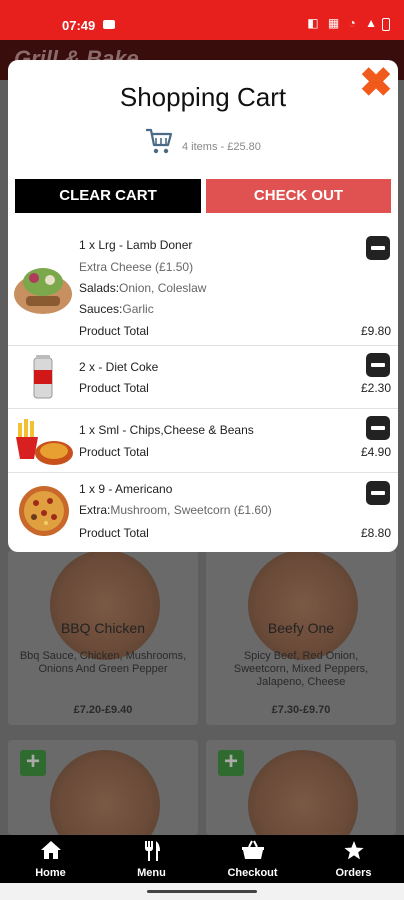 Image resolution: width=404 pixels, height=900 pixels. Describe the element at coordinates (103, 628) in the screenshot. I see `menu-card-name: BBQ Chicken` at that location.